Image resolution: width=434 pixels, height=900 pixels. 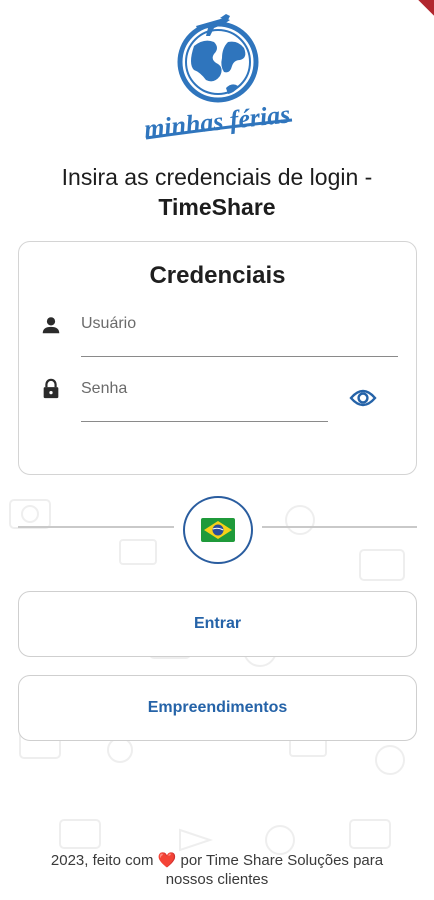 What do you see at coordinates (217, 624) in the screenshot?
I see `enter-button: Entrar` at bounding box center [217, 624].